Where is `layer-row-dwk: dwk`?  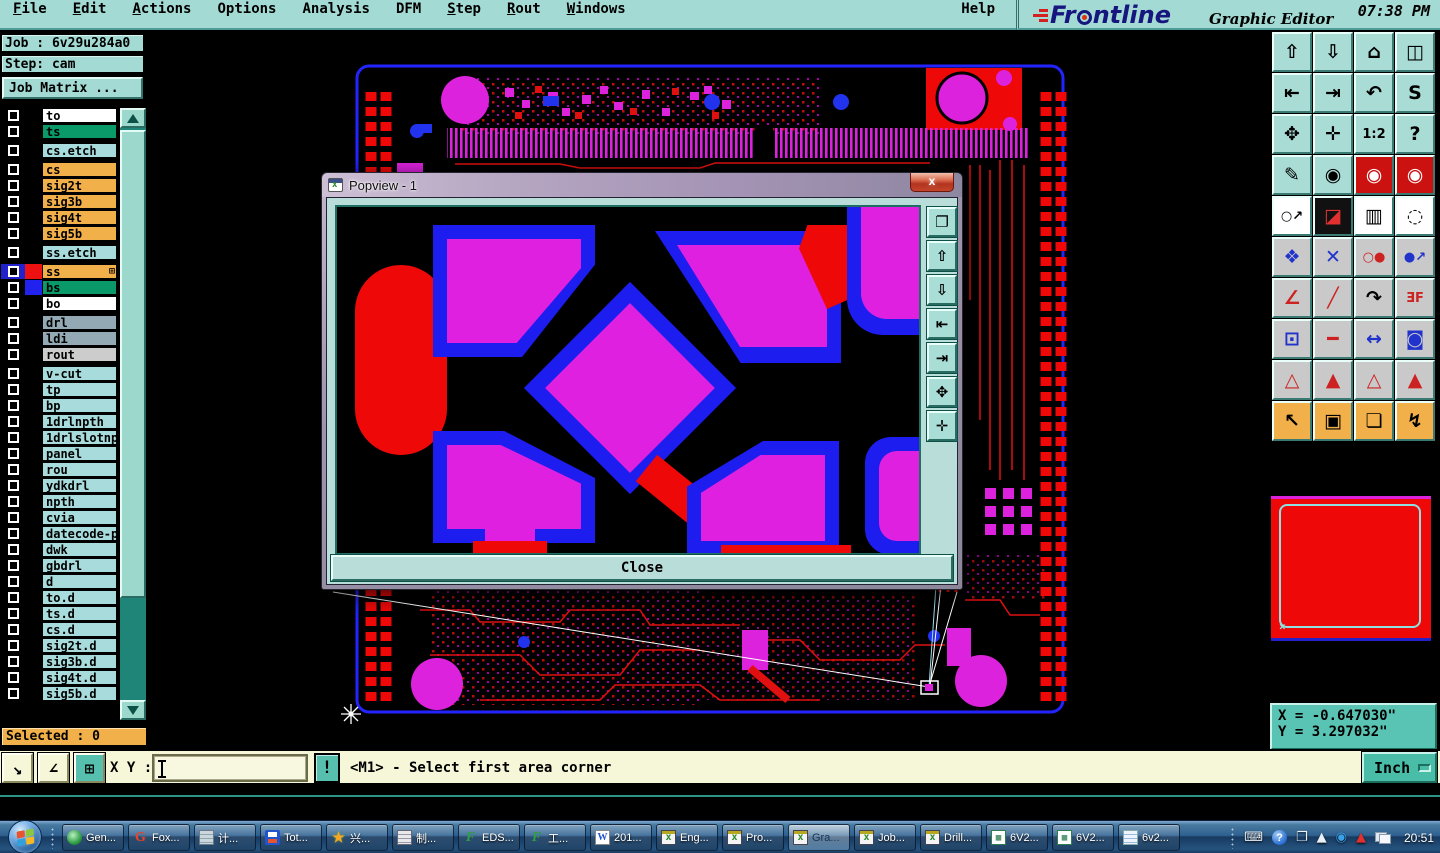
layer-row-dwk: dwk is located at coordinates (59, 549).